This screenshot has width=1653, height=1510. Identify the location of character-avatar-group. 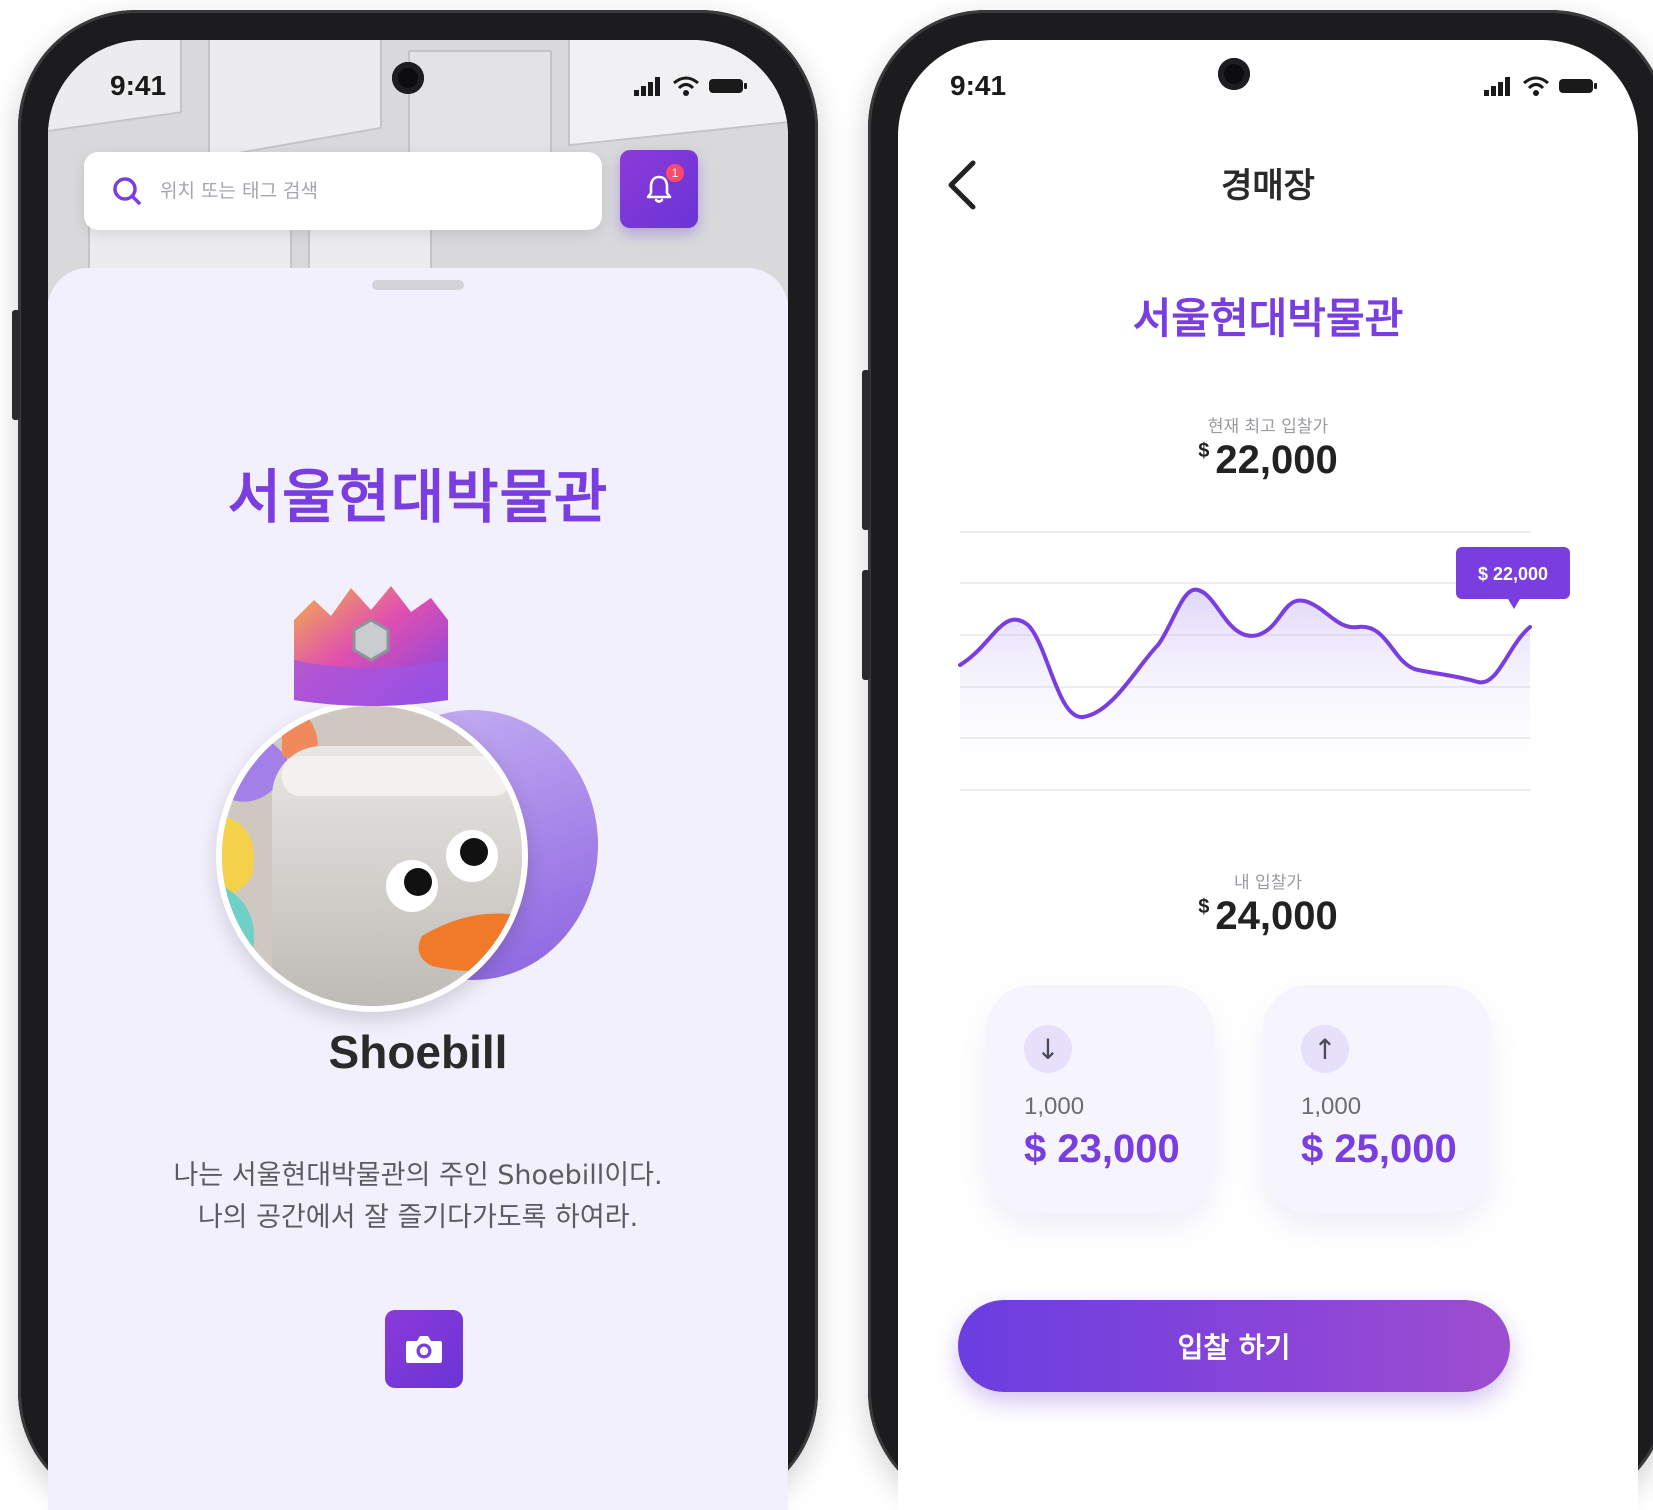
(413, 796).